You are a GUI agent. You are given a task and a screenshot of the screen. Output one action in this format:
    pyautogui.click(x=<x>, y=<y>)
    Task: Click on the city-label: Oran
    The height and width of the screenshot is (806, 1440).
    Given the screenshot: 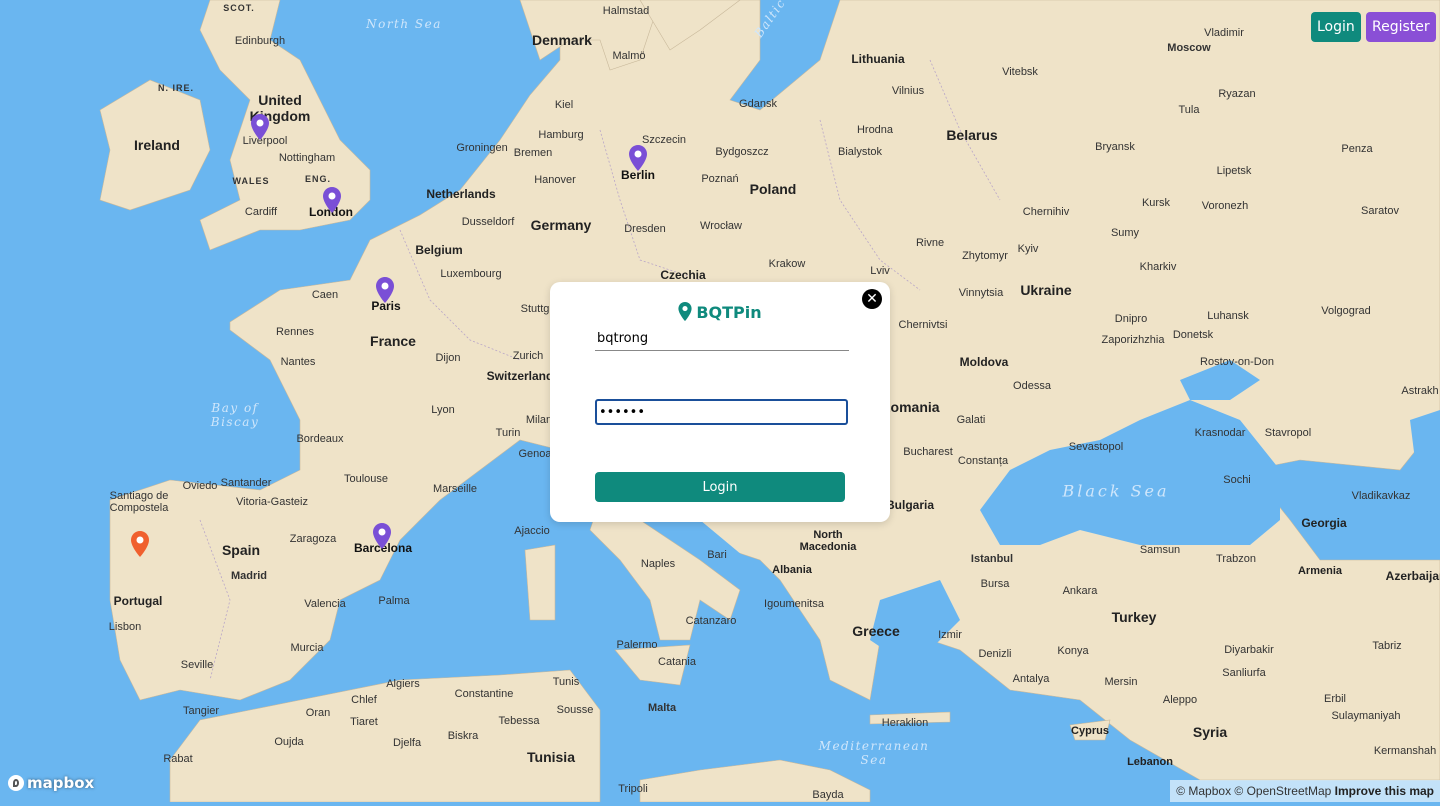 What is the action you would take?
    pyautogui.click(x=318, y=713)
    